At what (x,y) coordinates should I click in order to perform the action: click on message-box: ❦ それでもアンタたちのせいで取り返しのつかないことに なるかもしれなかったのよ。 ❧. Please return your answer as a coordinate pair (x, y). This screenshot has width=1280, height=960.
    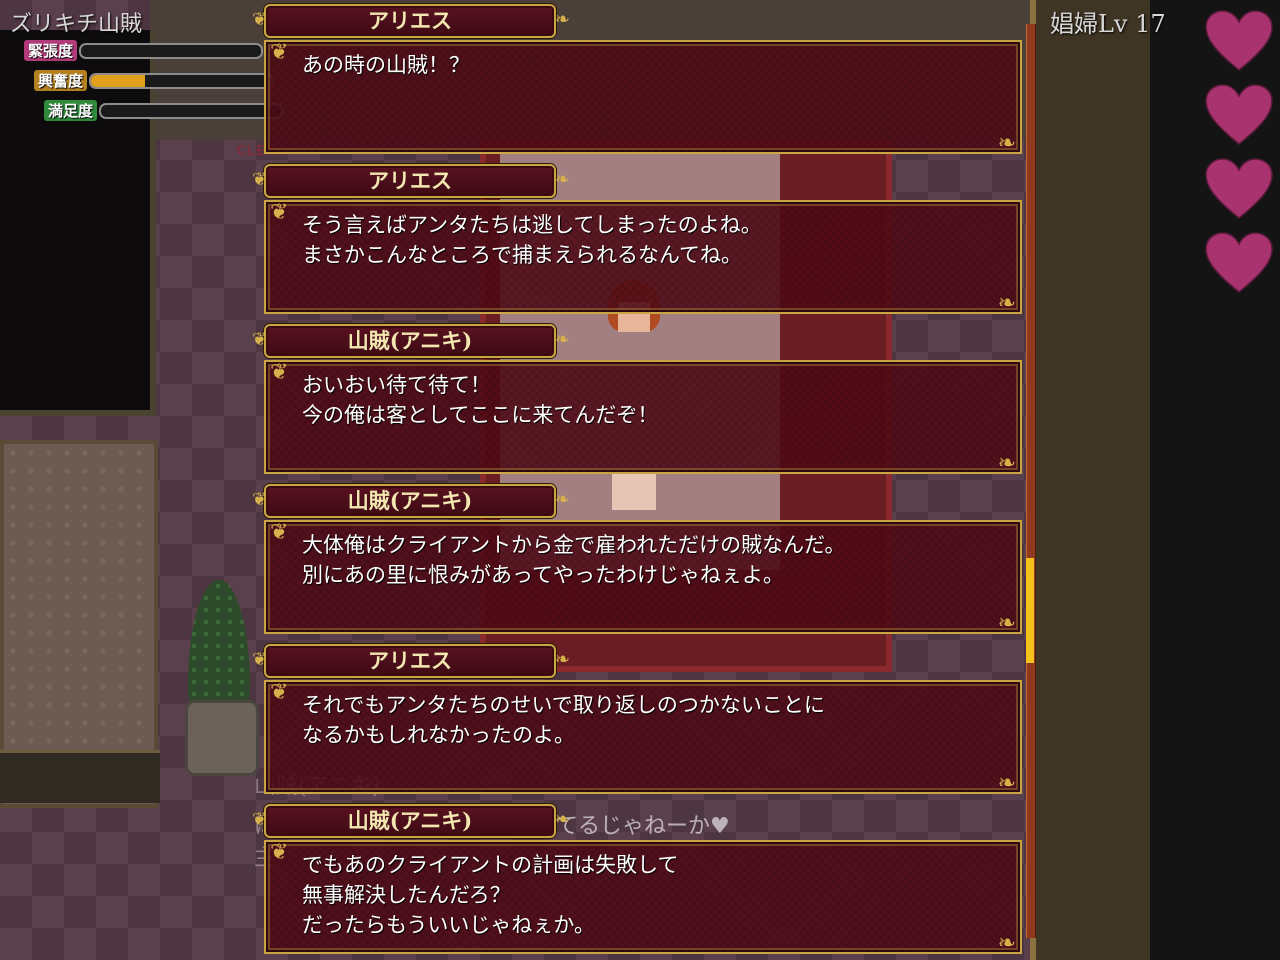
    Looking at the image, I should click on (643, 738).